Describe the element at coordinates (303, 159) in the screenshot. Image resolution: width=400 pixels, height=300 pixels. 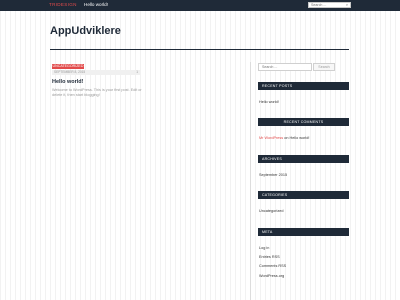
I see `archives-title: ARCHIVES` at that location.